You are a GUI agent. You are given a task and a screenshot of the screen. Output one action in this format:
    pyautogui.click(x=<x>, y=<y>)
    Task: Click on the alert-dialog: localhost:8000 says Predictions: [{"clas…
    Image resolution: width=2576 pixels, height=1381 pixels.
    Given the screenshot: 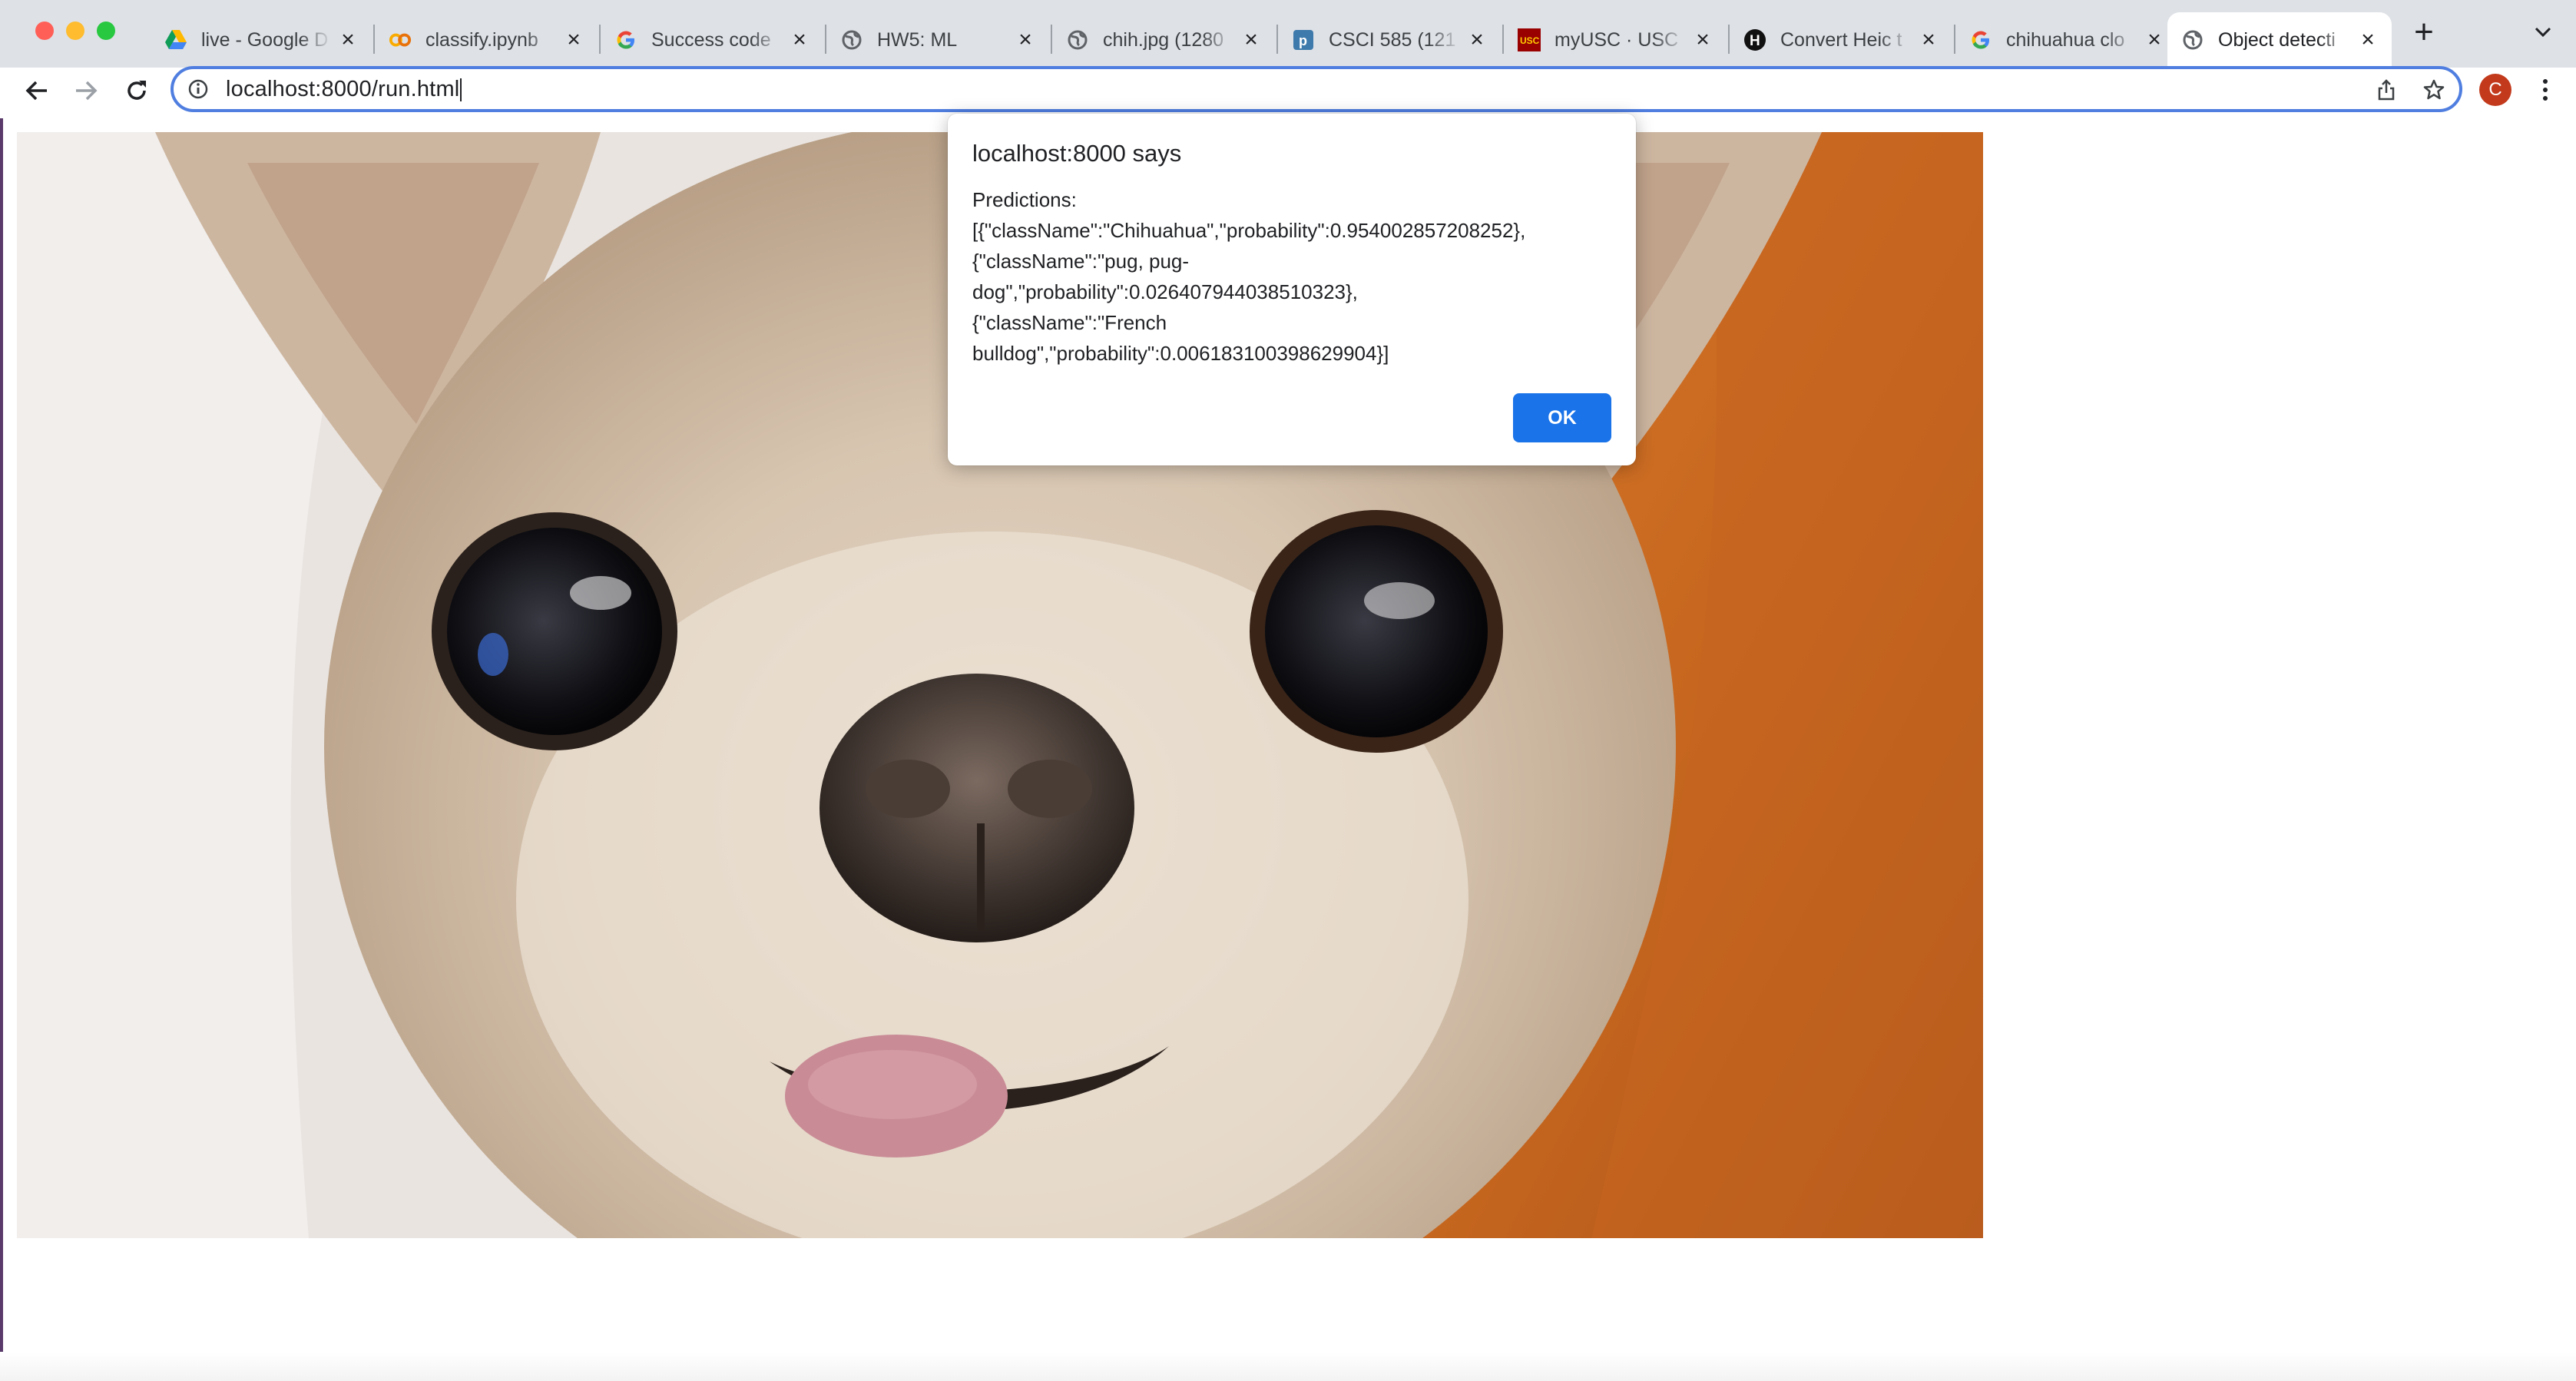 What is the action you would take?
    pyautogui.click(x=1292, y=289)
    